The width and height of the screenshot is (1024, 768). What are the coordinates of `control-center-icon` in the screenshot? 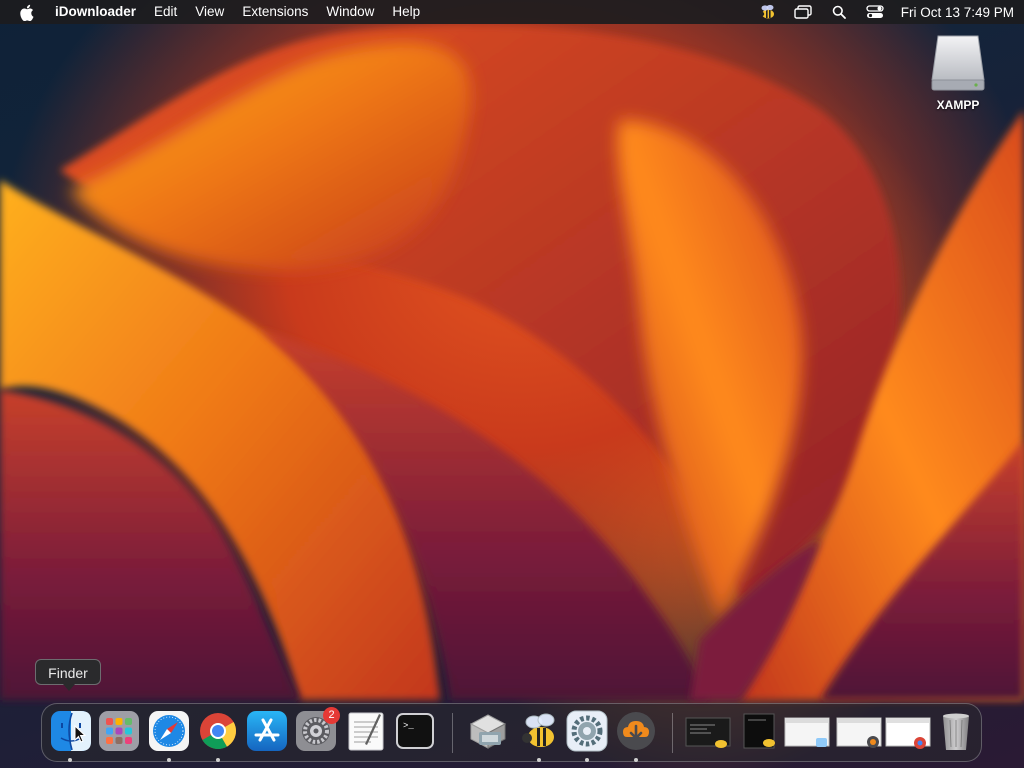 It's located at (875, 12).